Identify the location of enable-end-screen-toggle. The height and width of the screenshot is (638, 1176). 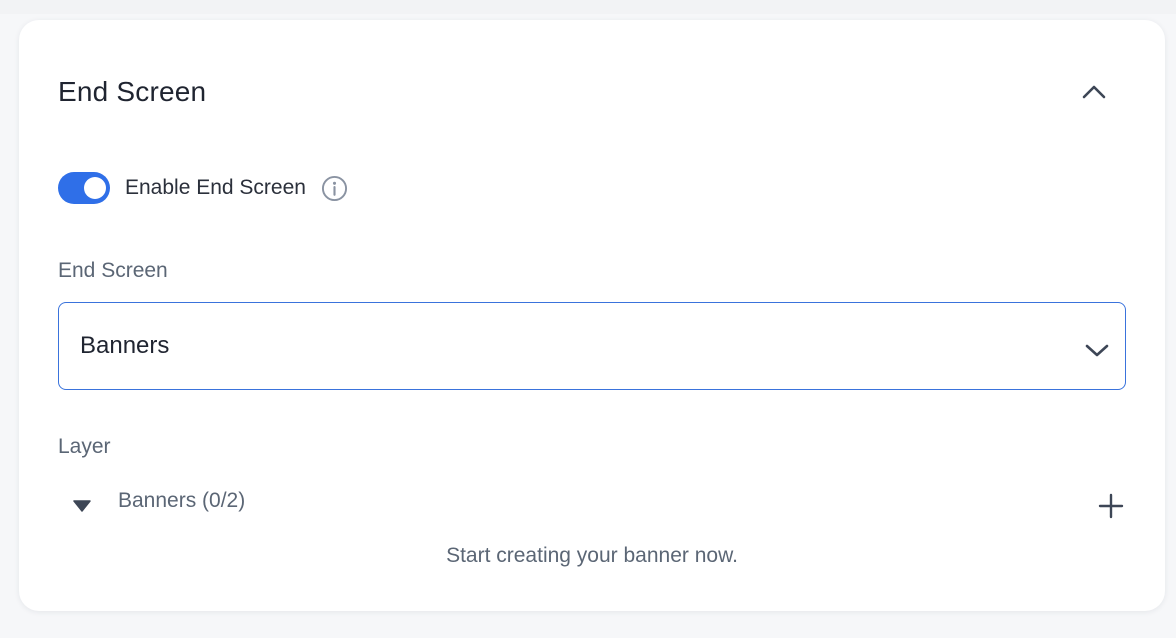
(84, 188).